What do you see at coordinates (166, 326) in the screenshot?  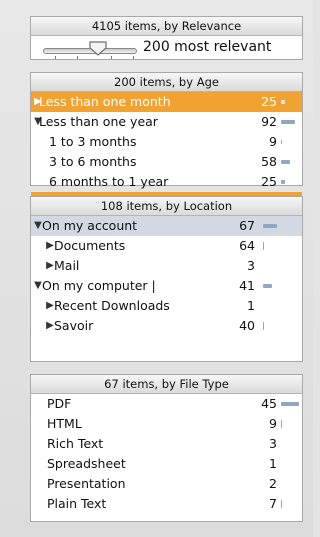 I see `location-filter-row: ▶ Savoir 40` at bounding box center [166, 326].